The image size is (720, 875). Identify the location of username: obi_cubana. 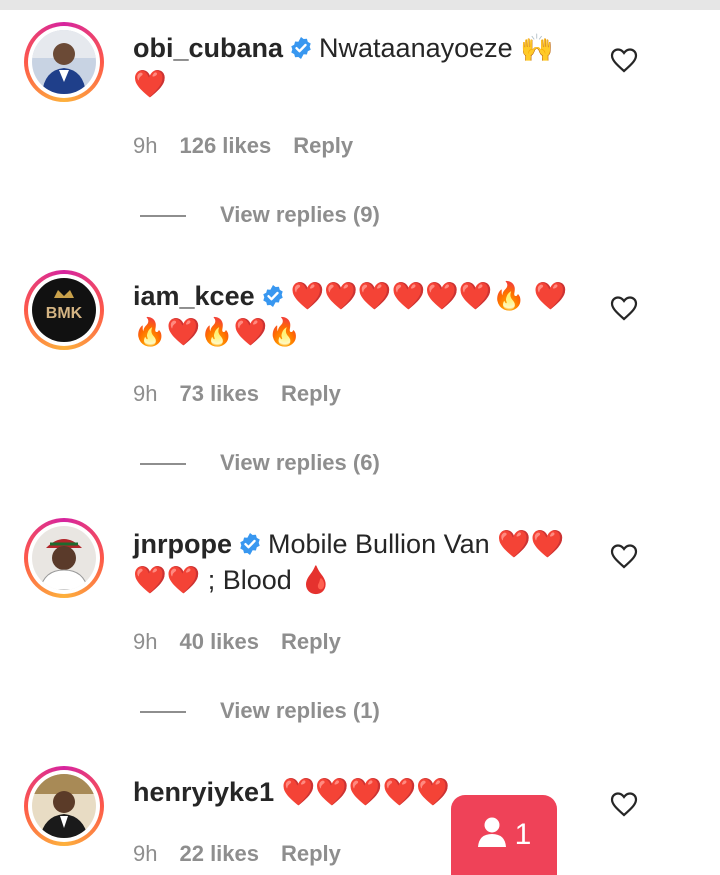
(208, 48).